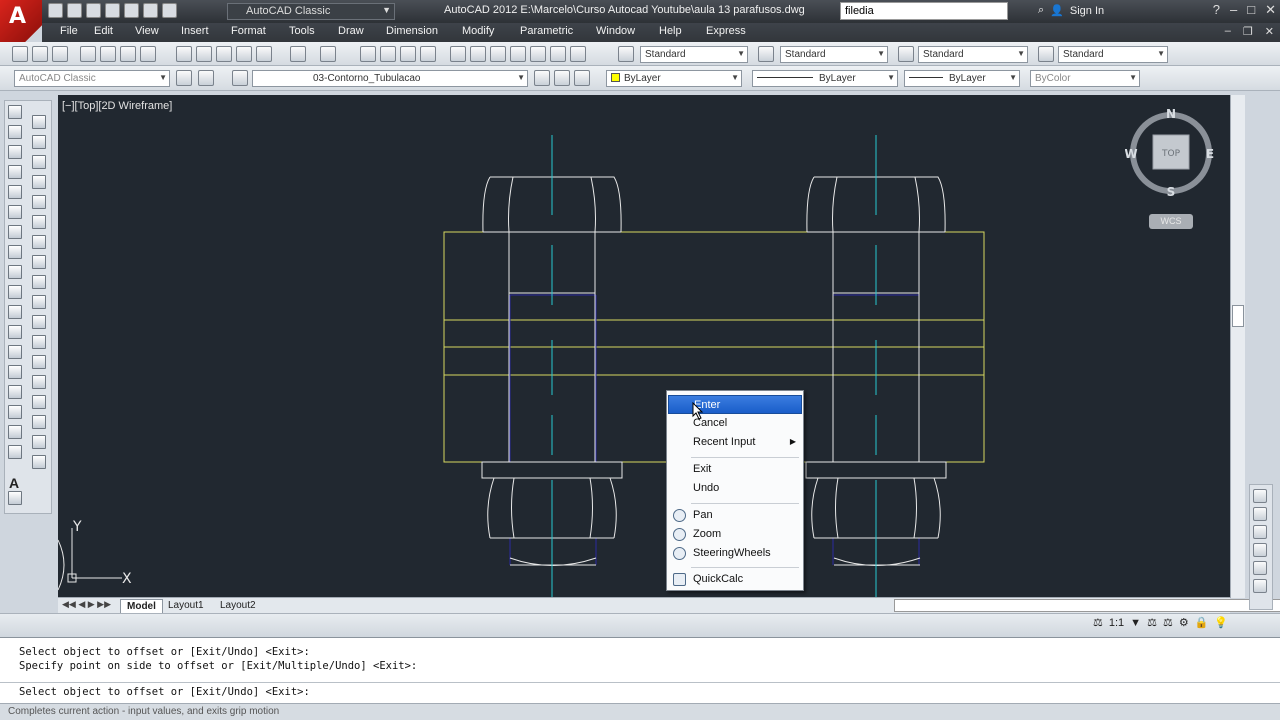  What do you see at coordinates (1071, 10) in the screenshot?
I see `sign-in-button: ⌕ 👤 Sign In` at bounding box center [1071, 10].